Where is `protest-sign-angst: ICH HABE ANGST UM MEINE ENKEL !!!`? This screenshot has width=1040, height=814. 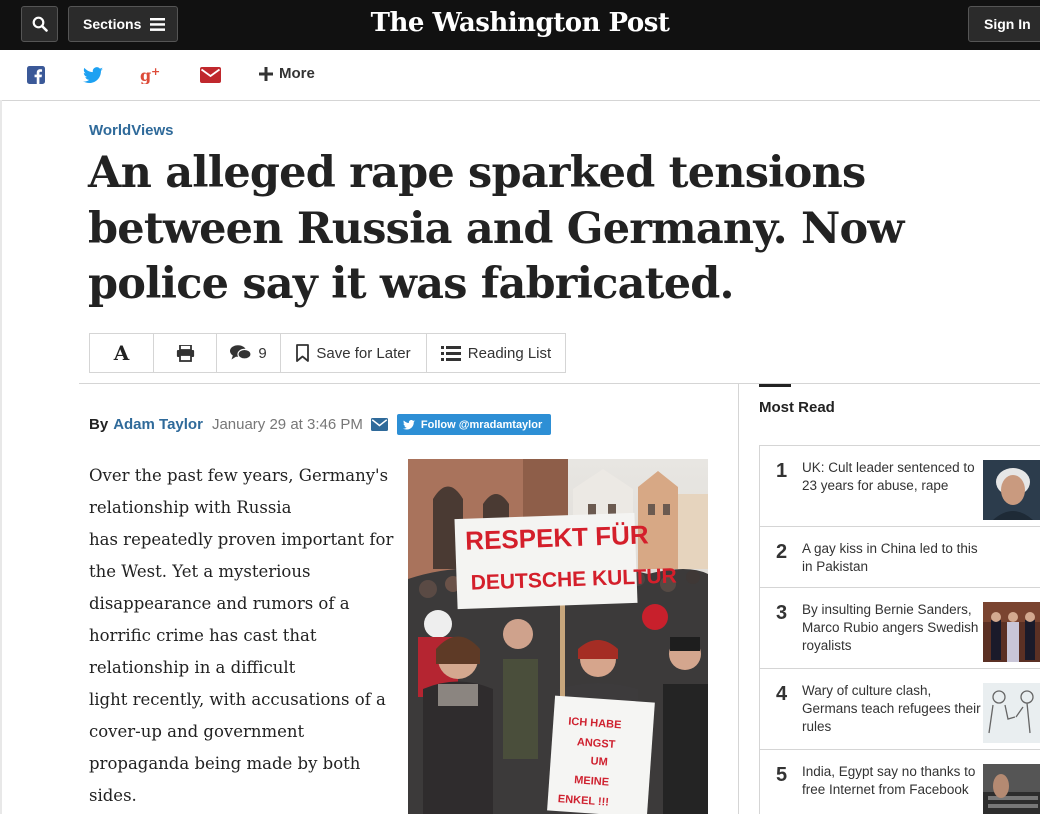
protest-sign-angst: ICH HABE ANGST UM MEINE ENKEL !!! is located at coordinates (601, 754).